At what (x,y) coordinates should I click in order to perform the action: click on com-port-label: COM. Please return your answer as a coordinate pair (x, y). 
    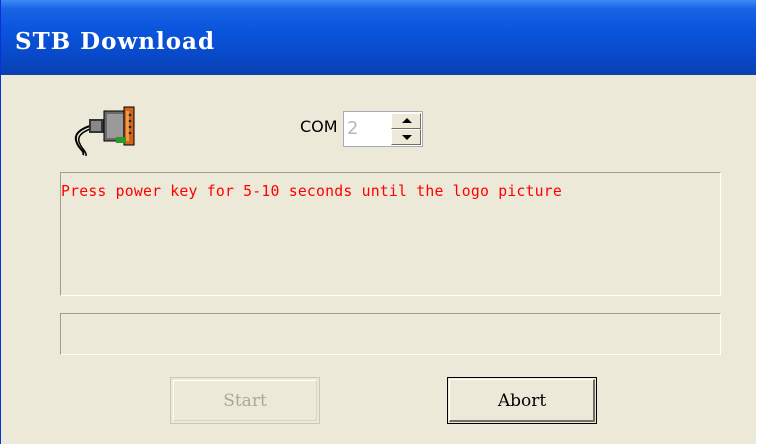
    Looking at the image, I should click on (319, 126).